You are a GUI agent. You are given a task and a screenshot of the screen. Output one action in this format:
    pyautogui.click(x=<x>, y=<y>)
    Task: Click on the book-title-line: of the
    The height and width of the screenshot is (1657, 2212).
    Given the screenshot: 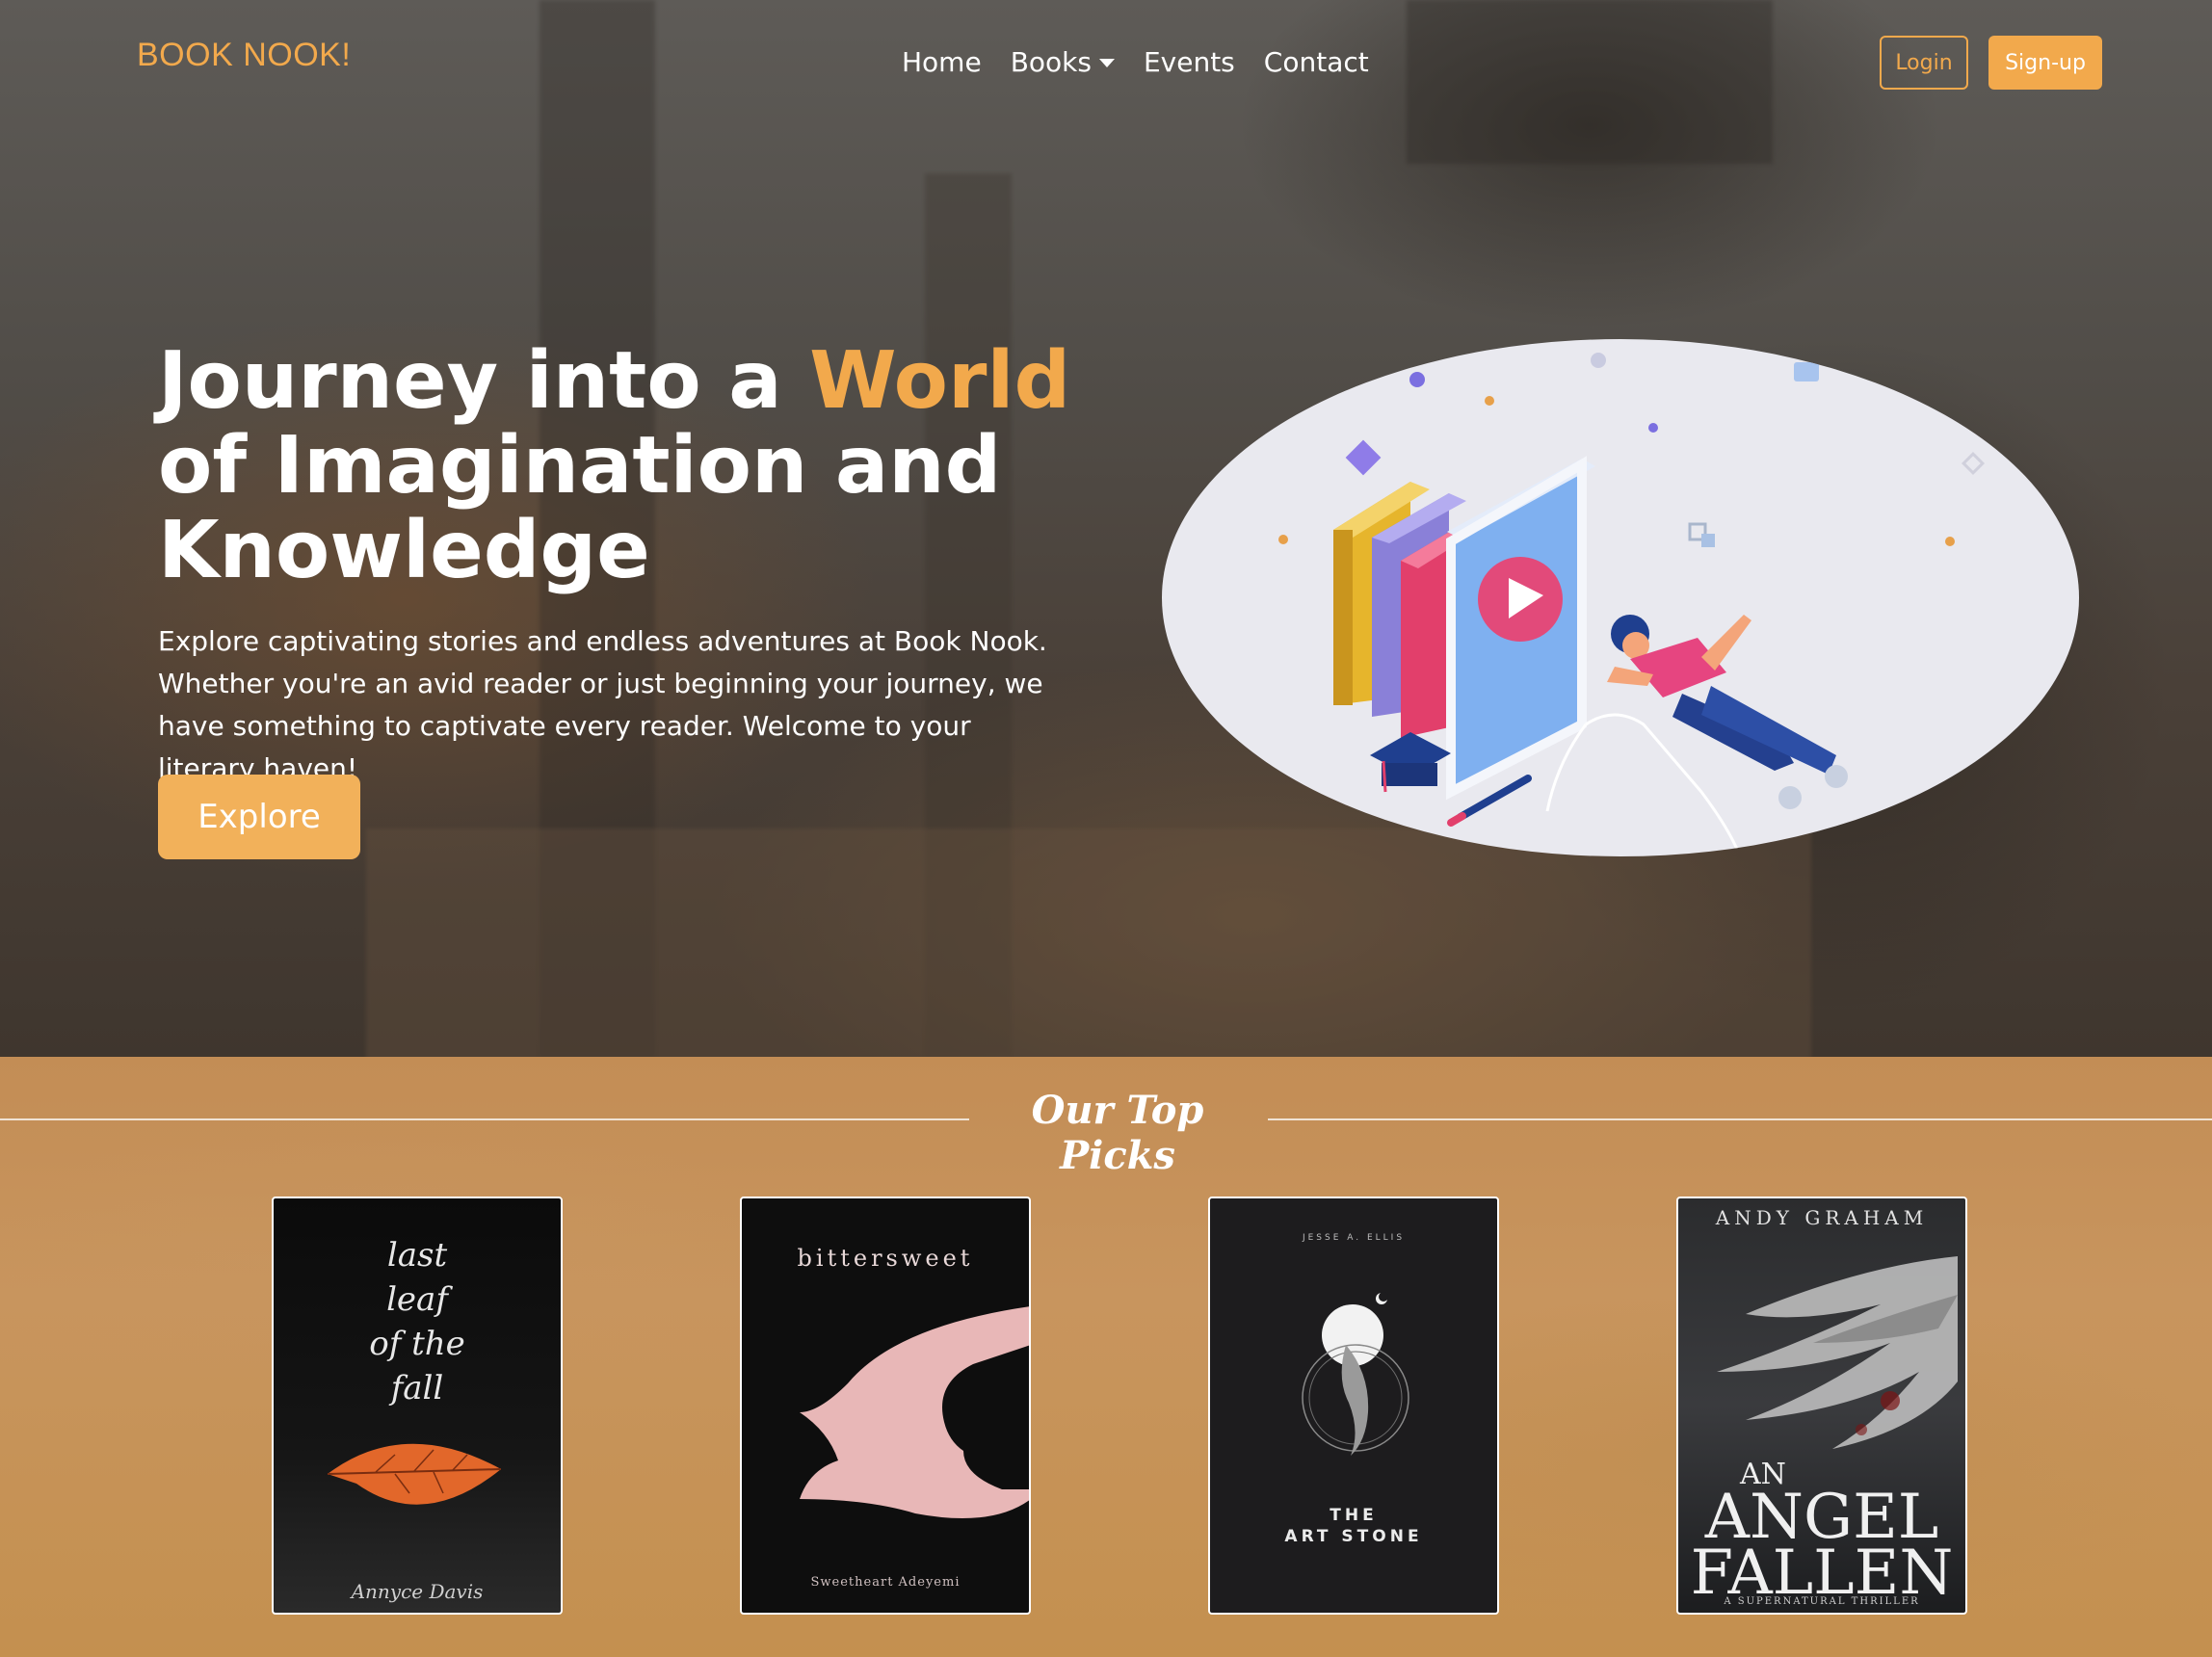 What is the action you would take?
    pyautogui.click(x=417, y=1344)
    